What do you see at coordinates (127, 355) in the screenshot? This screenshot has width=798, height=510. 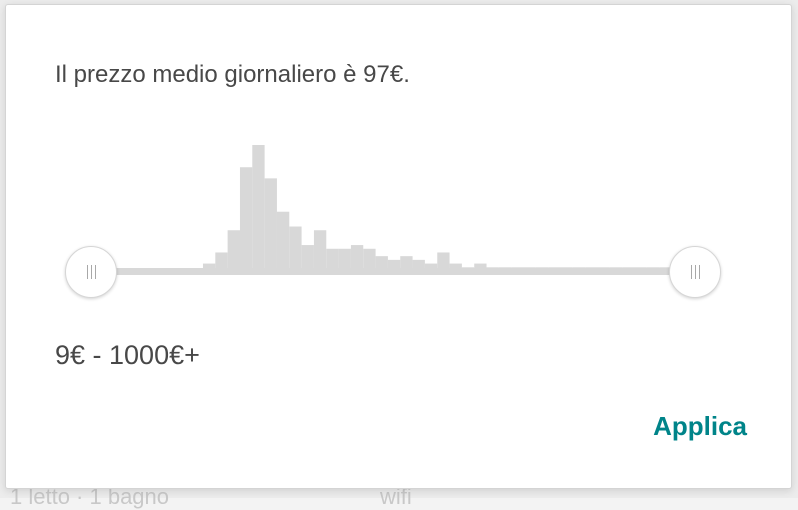 I see `price-range-label: 9€ - 1000€+` at bounding box center [127, 355].